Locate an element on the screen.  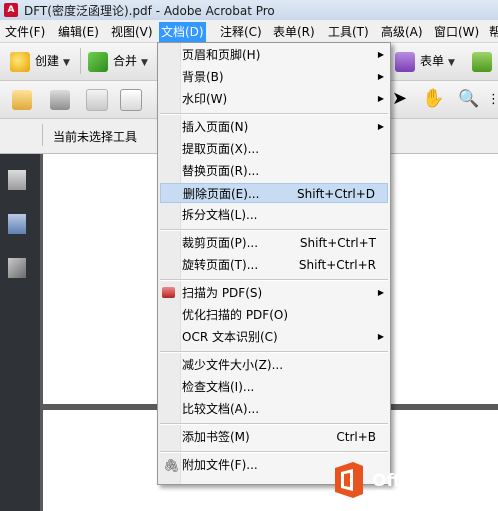
overflow-icon: ⋮ is located at coordinates (492, 99).